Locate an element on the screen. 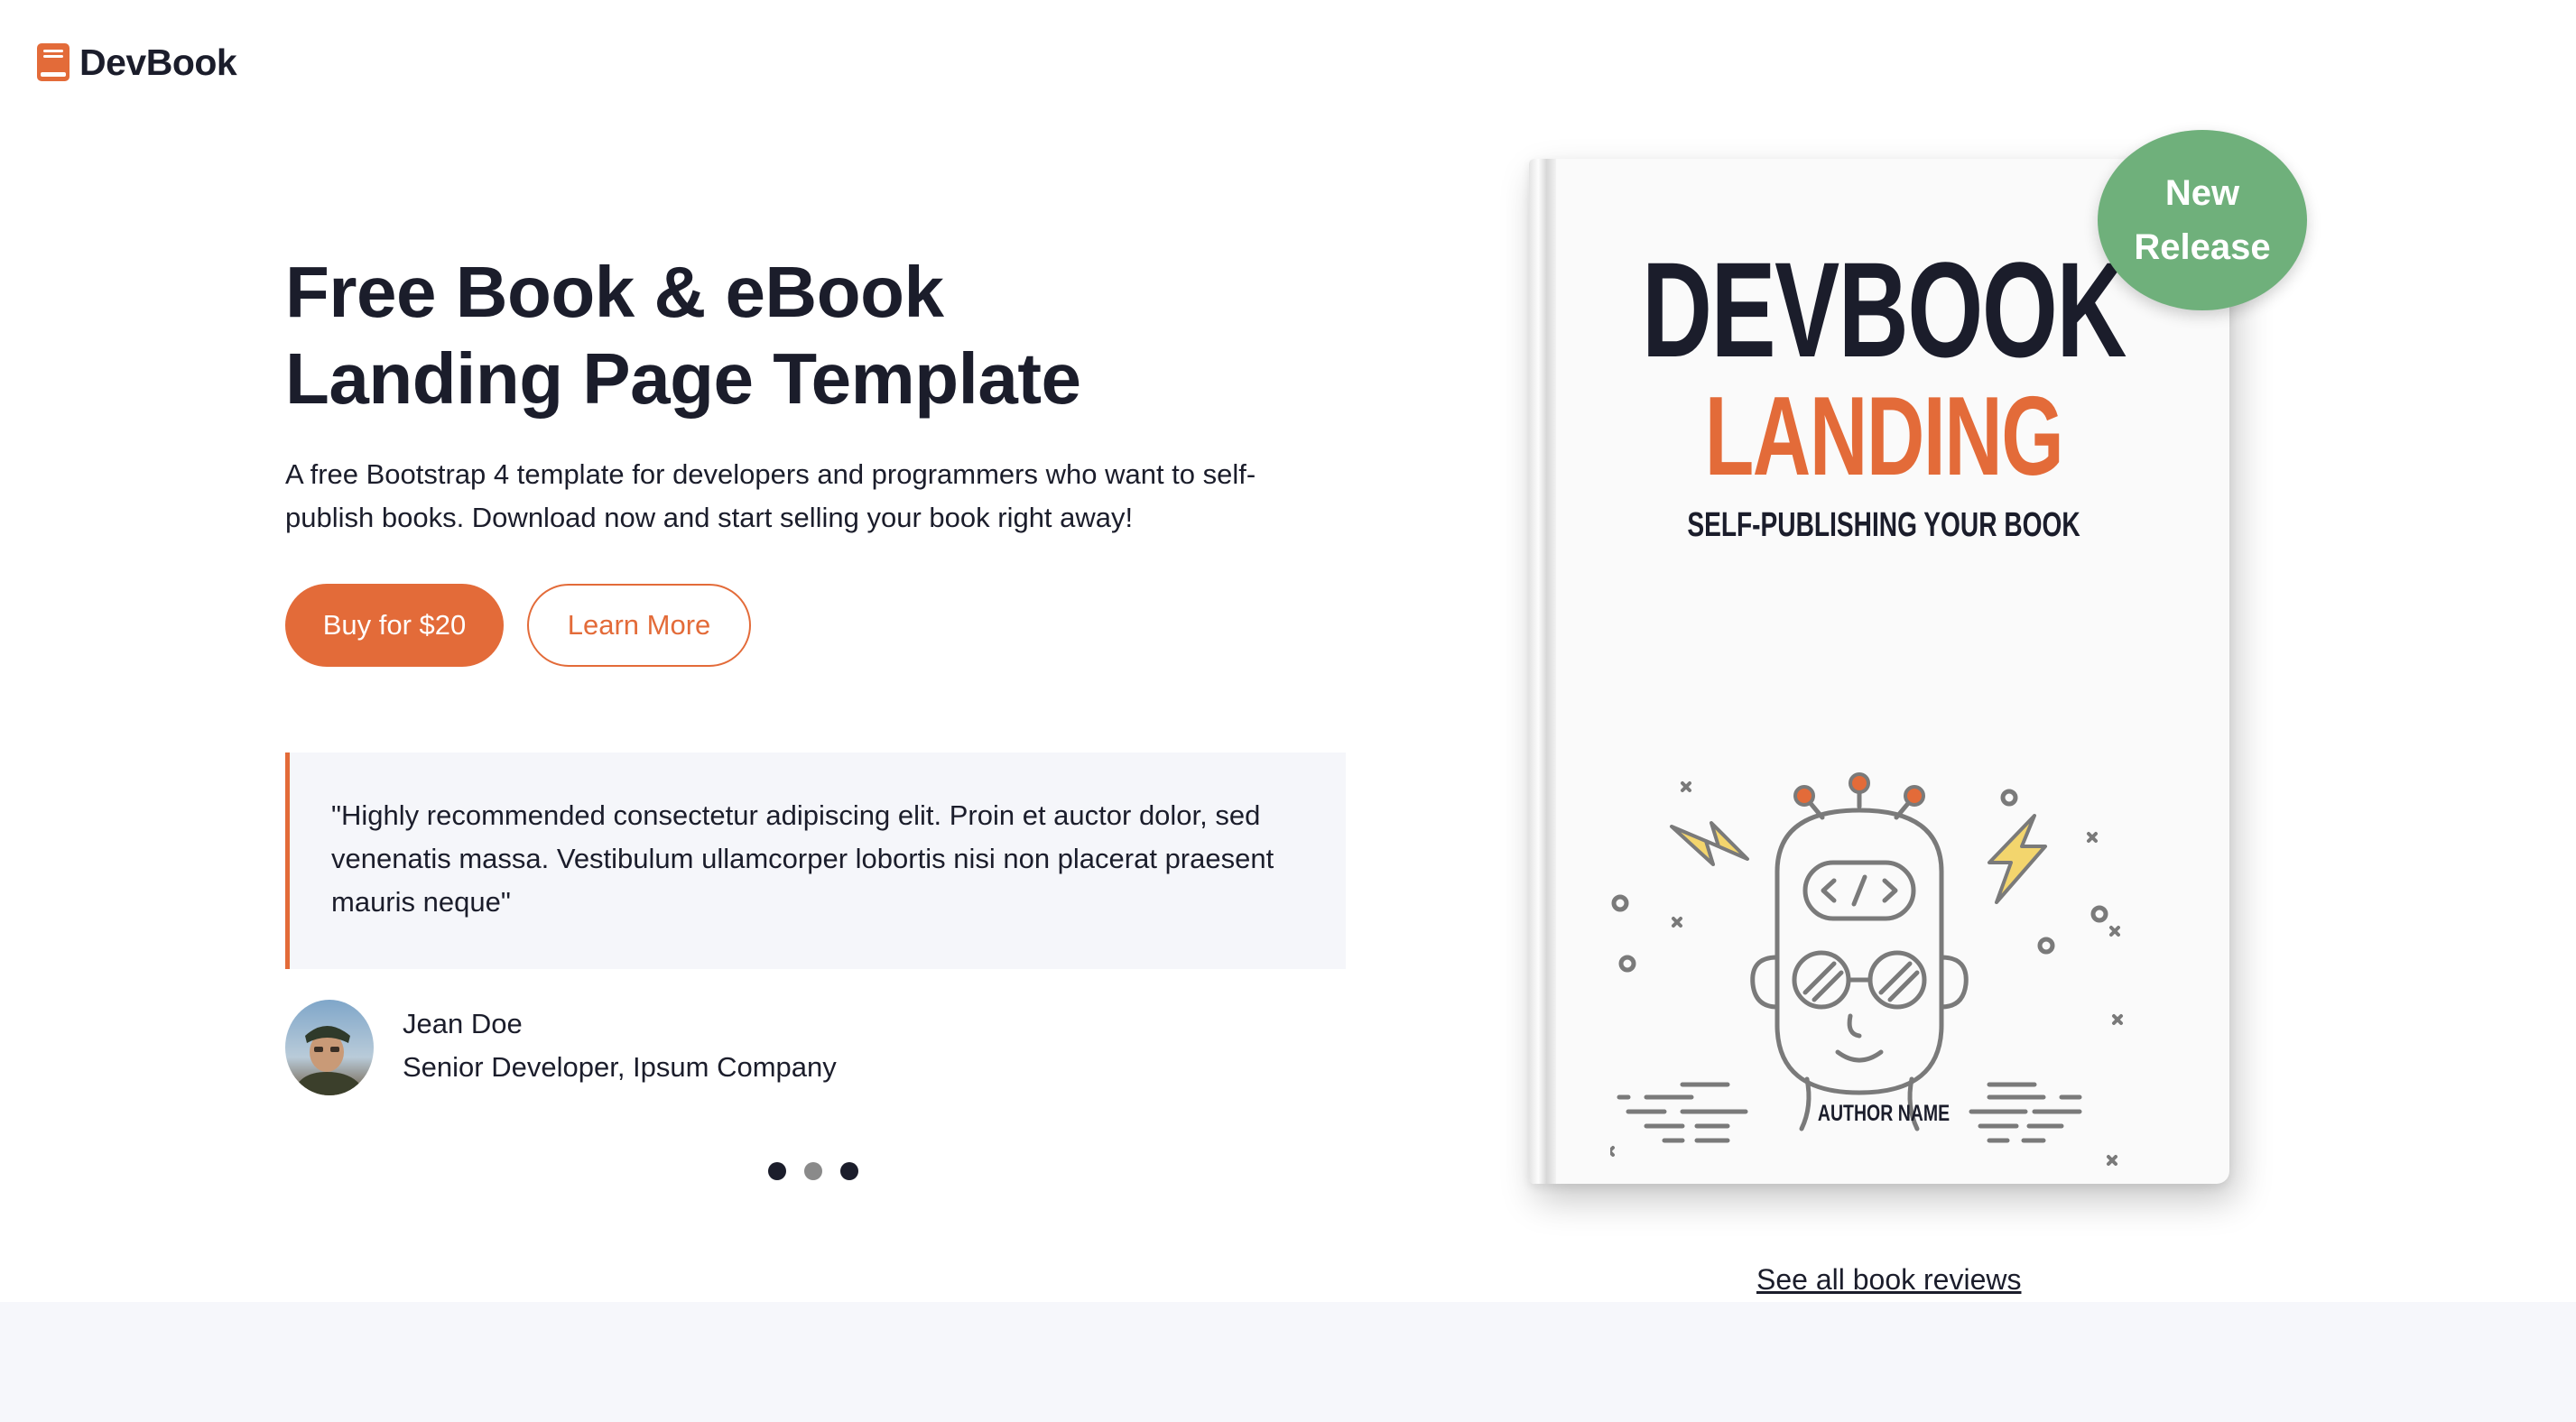 Image resolution: width=2576 pixels, height=1422 pixels. developer-head-icon is located at coordinates (1867, 969).